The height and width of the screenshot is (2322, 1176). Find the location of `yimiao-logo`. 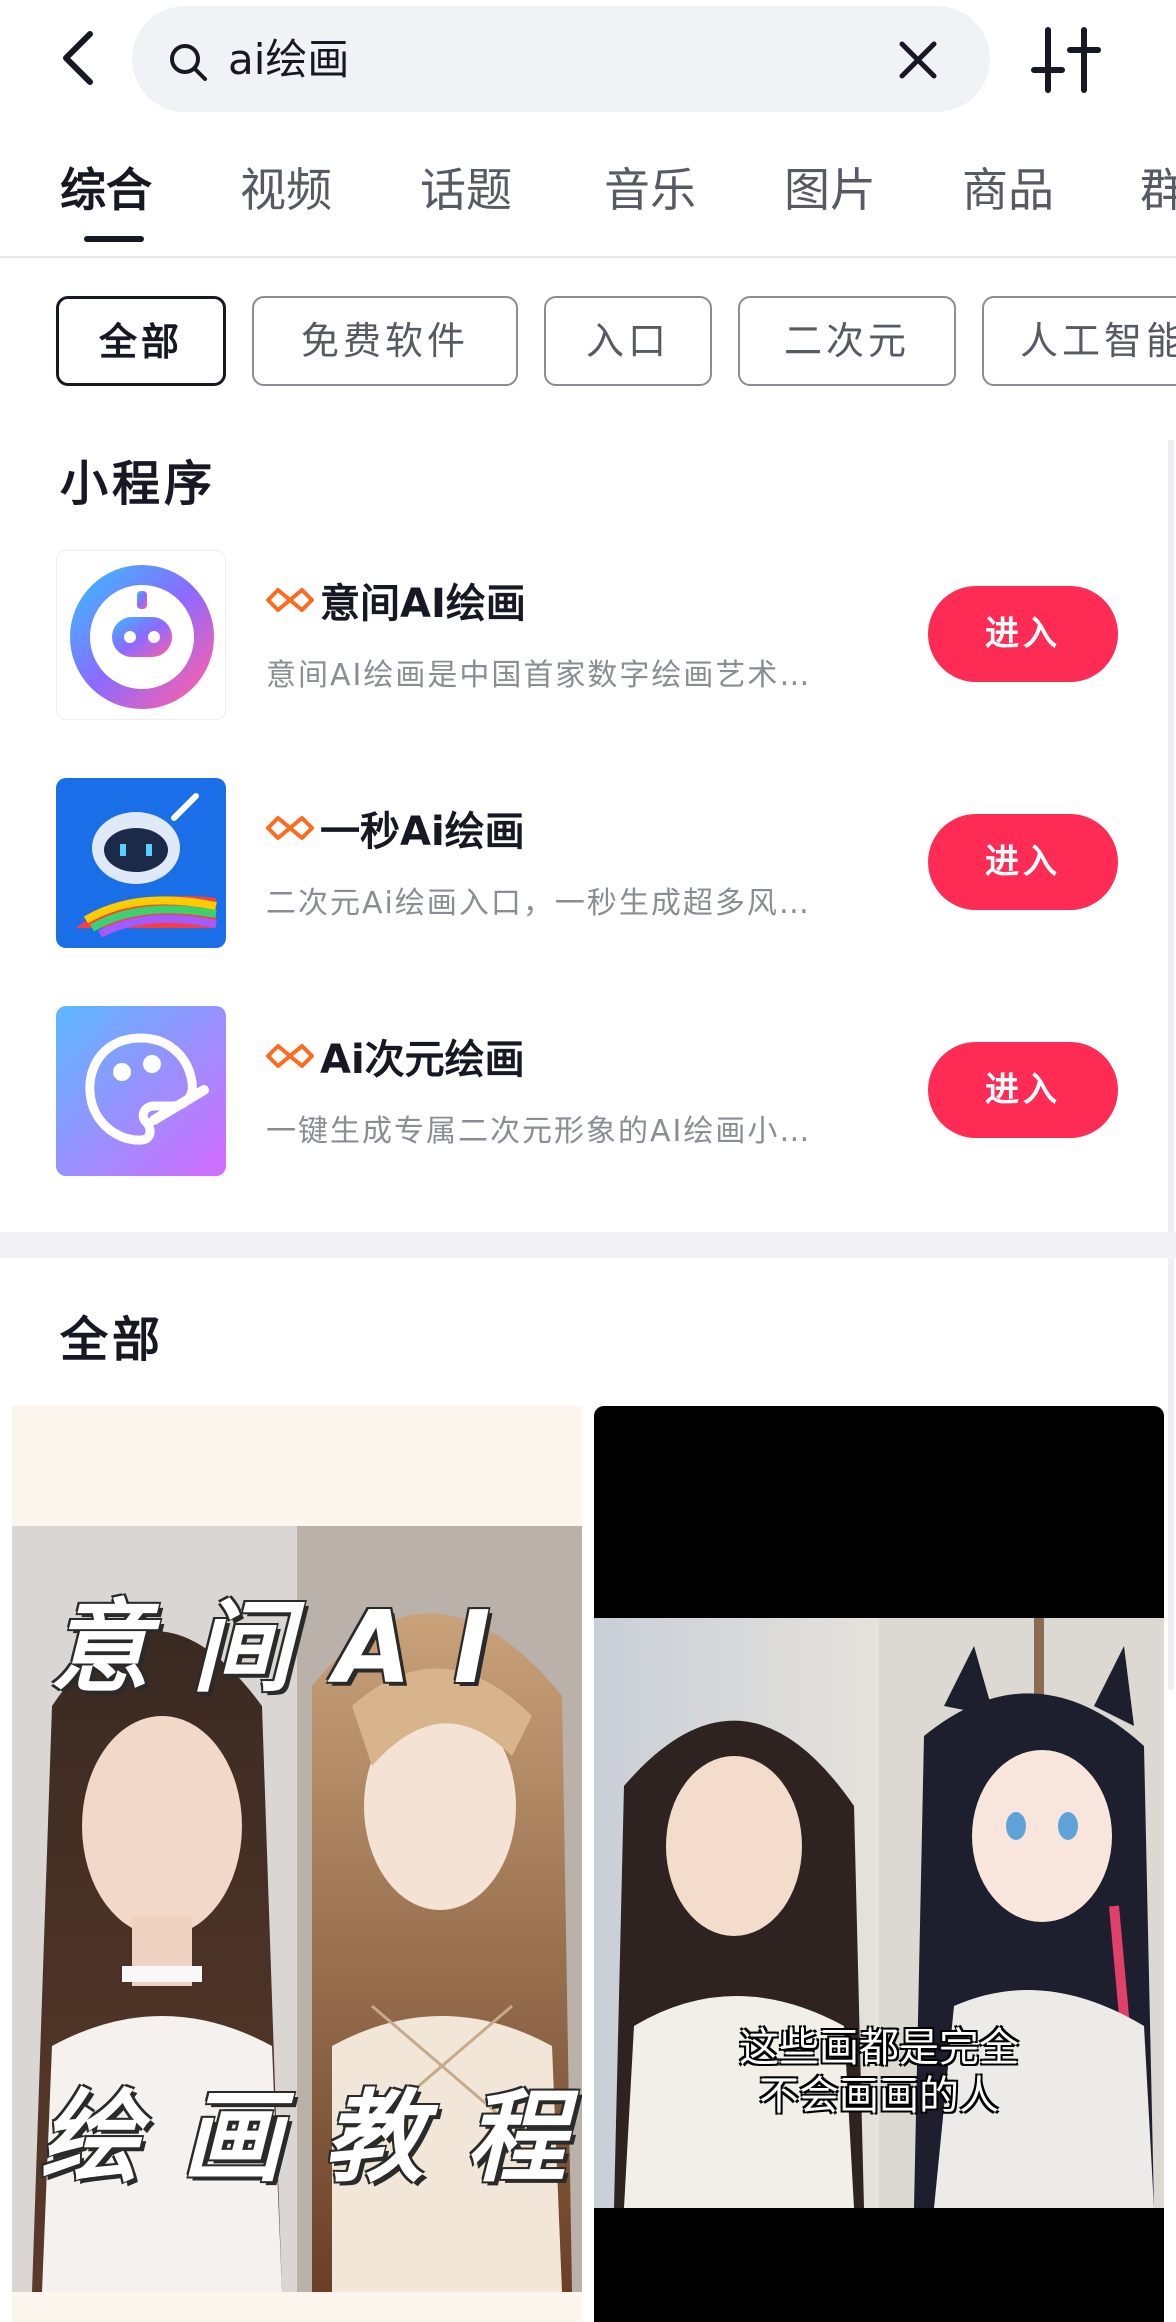

yimiao-logo is located at coordinates (141, 863).